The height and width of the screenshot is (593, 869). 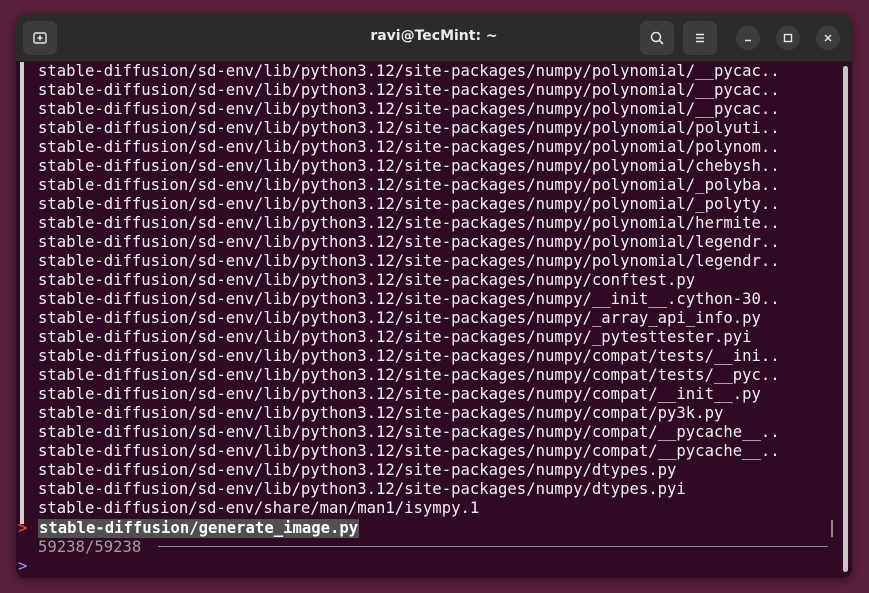 What do you see at coordinates (22, 566) in the screenshot?
I see `fzf-prompt: >` at bounding box center [22, 566].